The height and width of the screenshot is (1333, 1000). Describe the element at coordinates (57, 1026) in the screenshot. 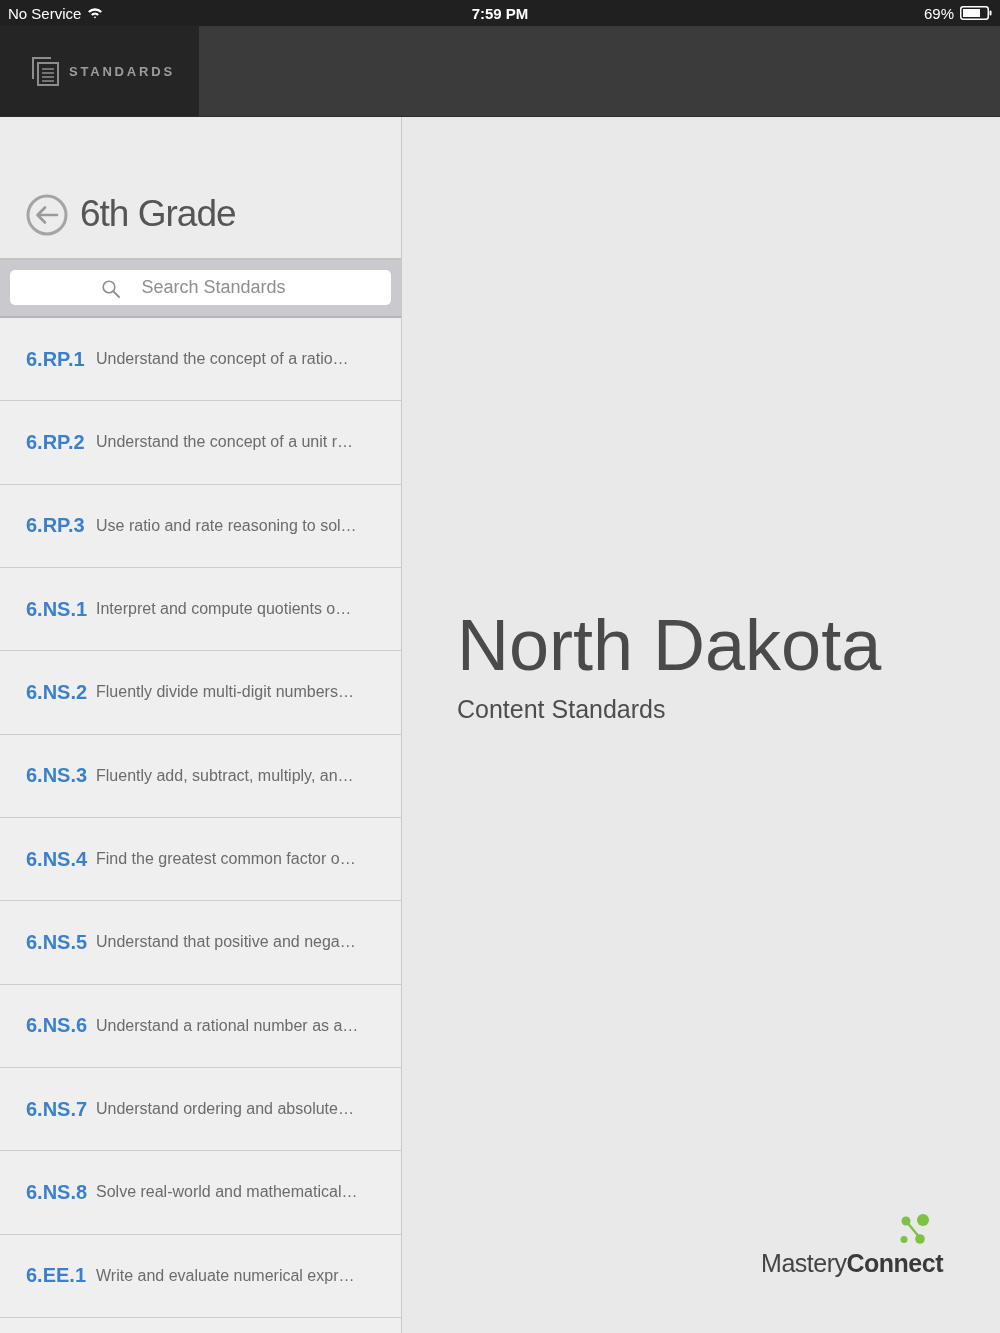

I see `standard-code: 6.NS.6` at that location.